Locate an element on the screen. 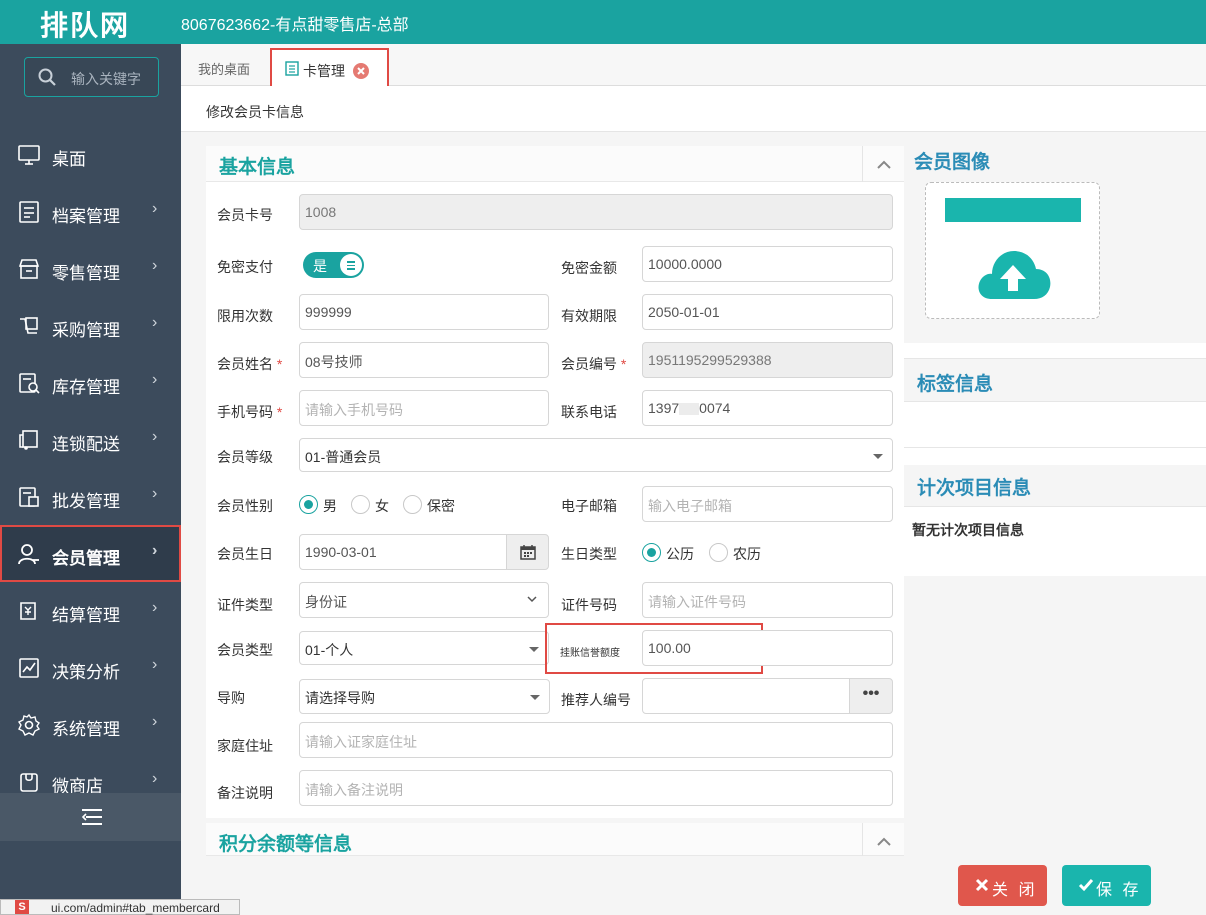 This screenshot has height=915, width=1206. collapse-menu-icon is located at coordinates (91, 817).